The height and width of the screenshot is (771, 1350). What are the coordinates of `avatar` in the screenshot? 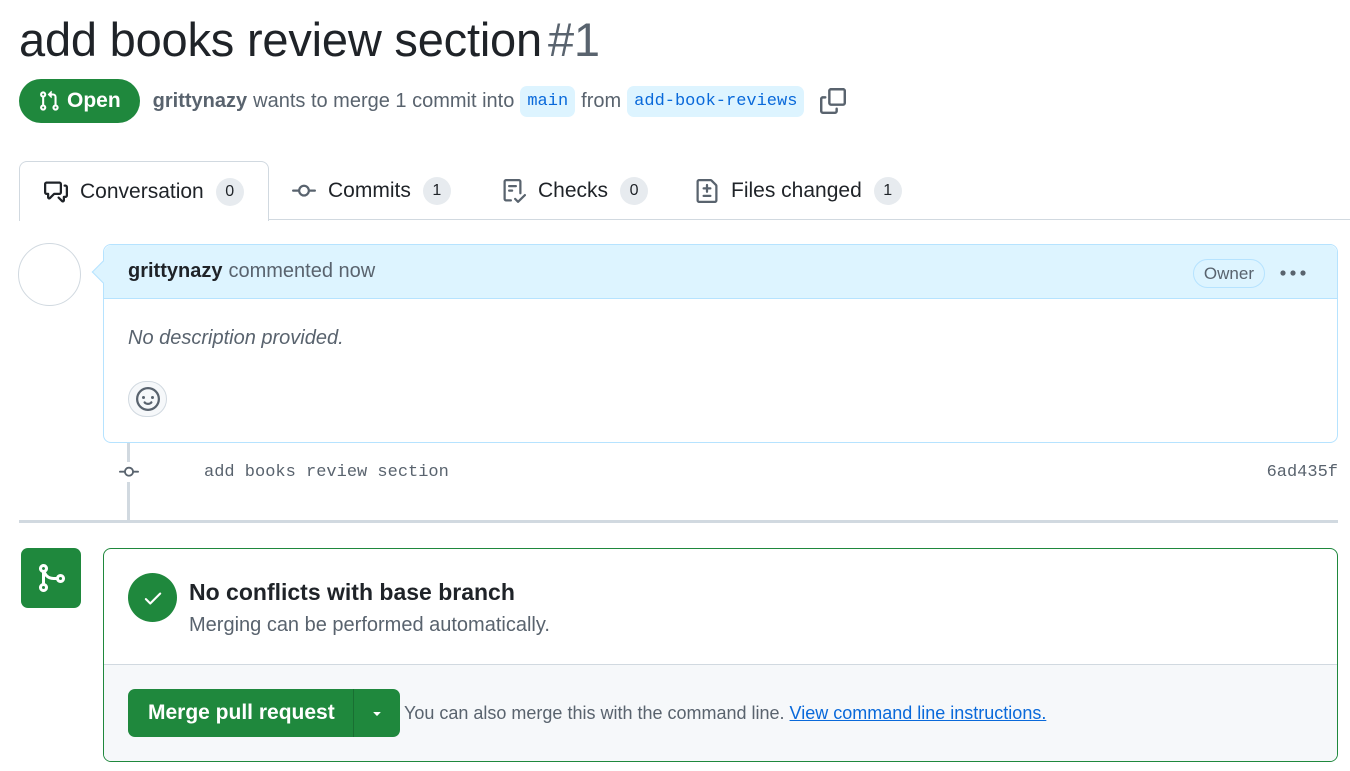 It's located at (49, 274).